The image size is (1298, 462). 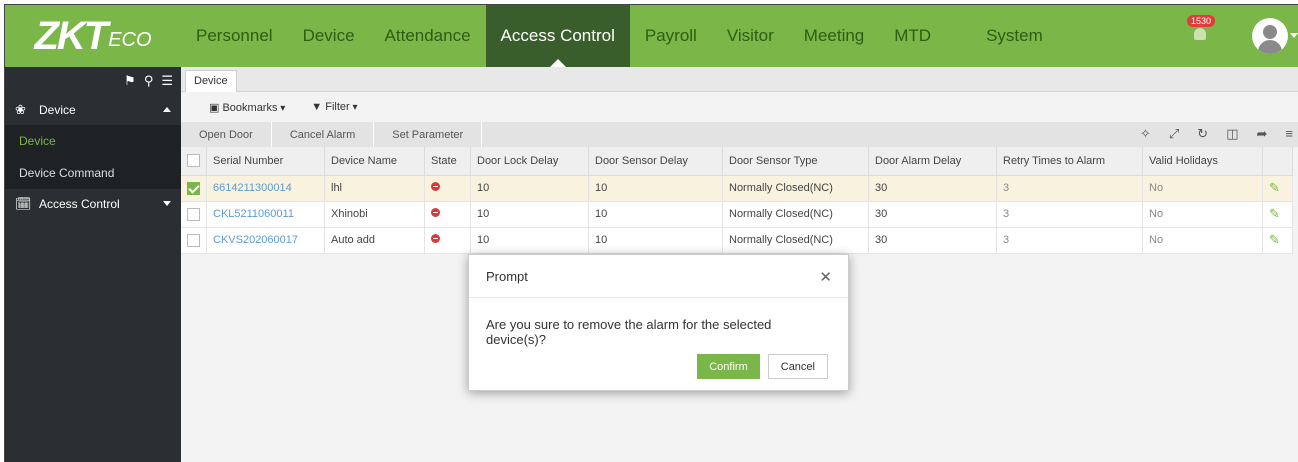 I want to click on magic-wand-icon: ✧, so click(x=1145, y=134).